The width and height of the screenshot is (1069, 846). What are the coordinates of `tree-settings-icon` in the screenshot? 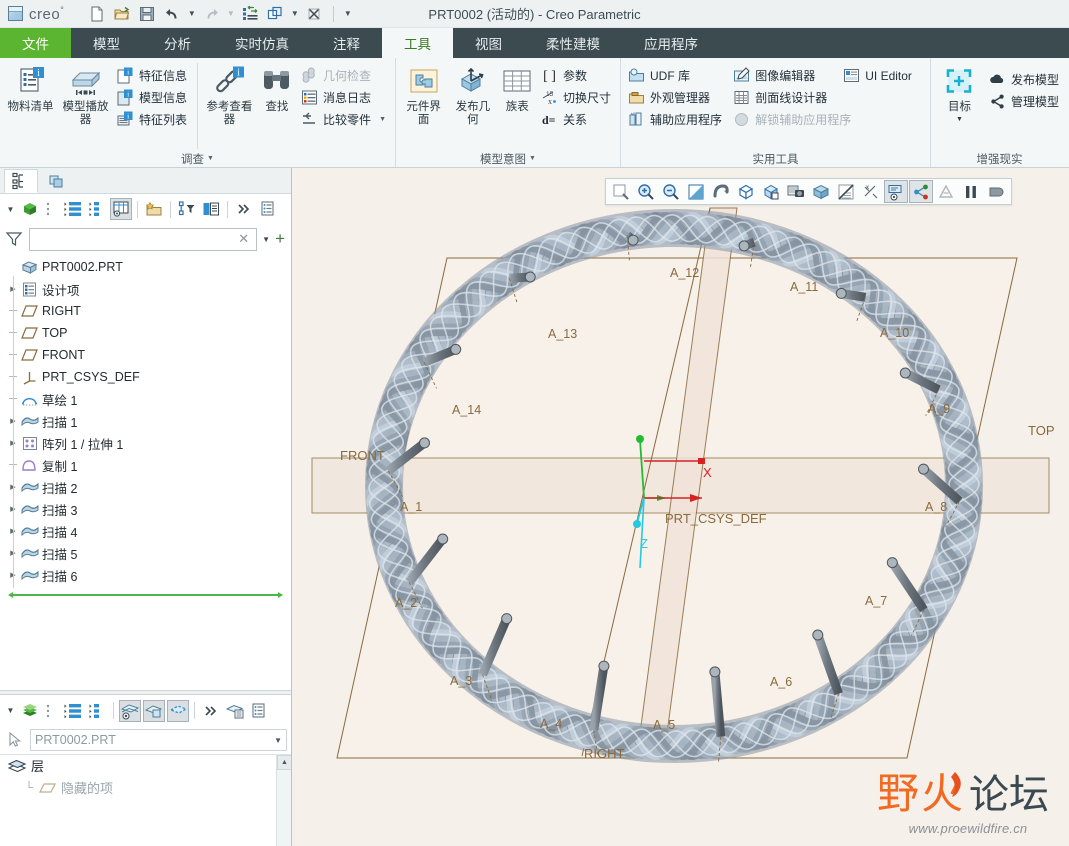 It's located at (47, 209).